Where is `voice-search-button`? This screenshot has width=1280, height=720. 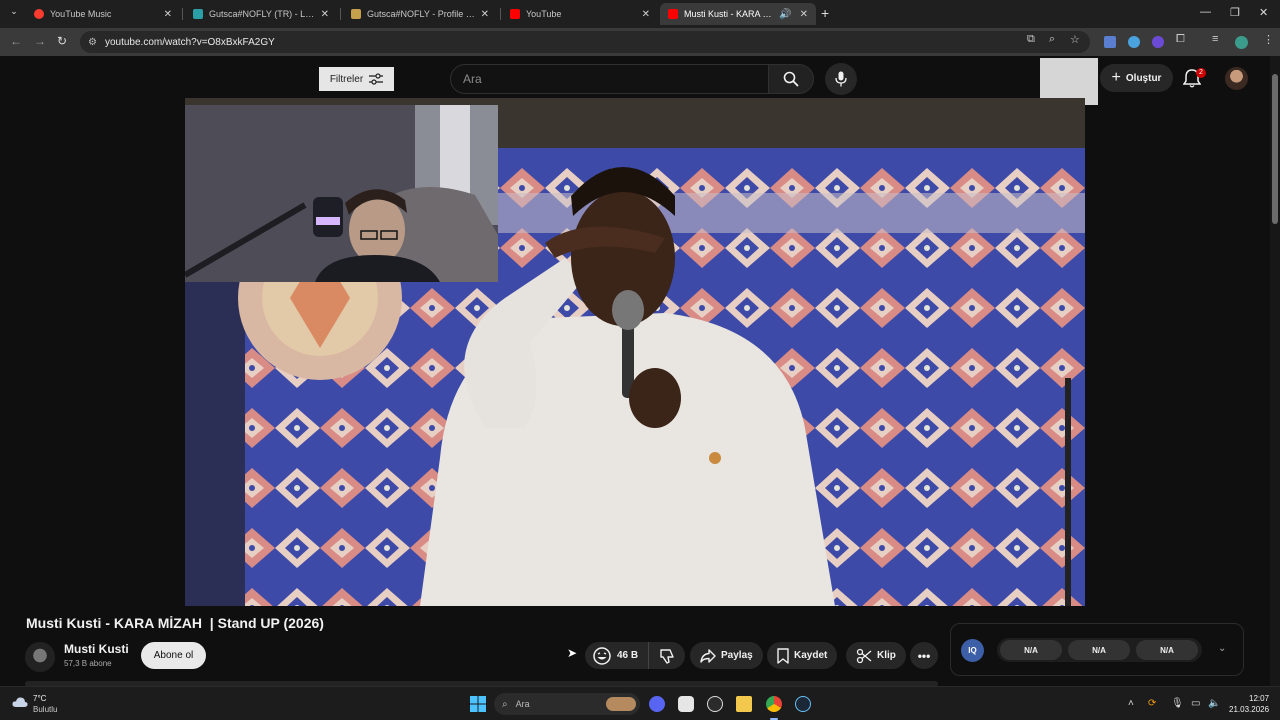
voice-search-button is located at coordinates (841, 79).